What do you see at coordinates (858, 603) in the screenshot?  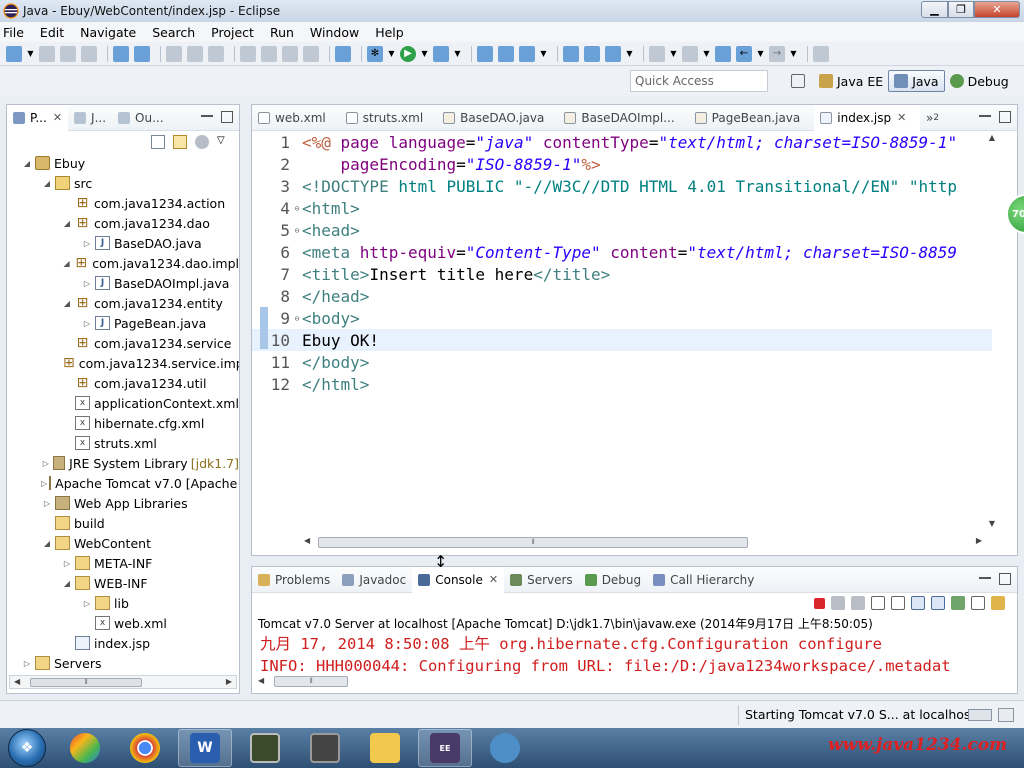 I see `remove-all-terminated-icon` at bounding box center [858, 603].